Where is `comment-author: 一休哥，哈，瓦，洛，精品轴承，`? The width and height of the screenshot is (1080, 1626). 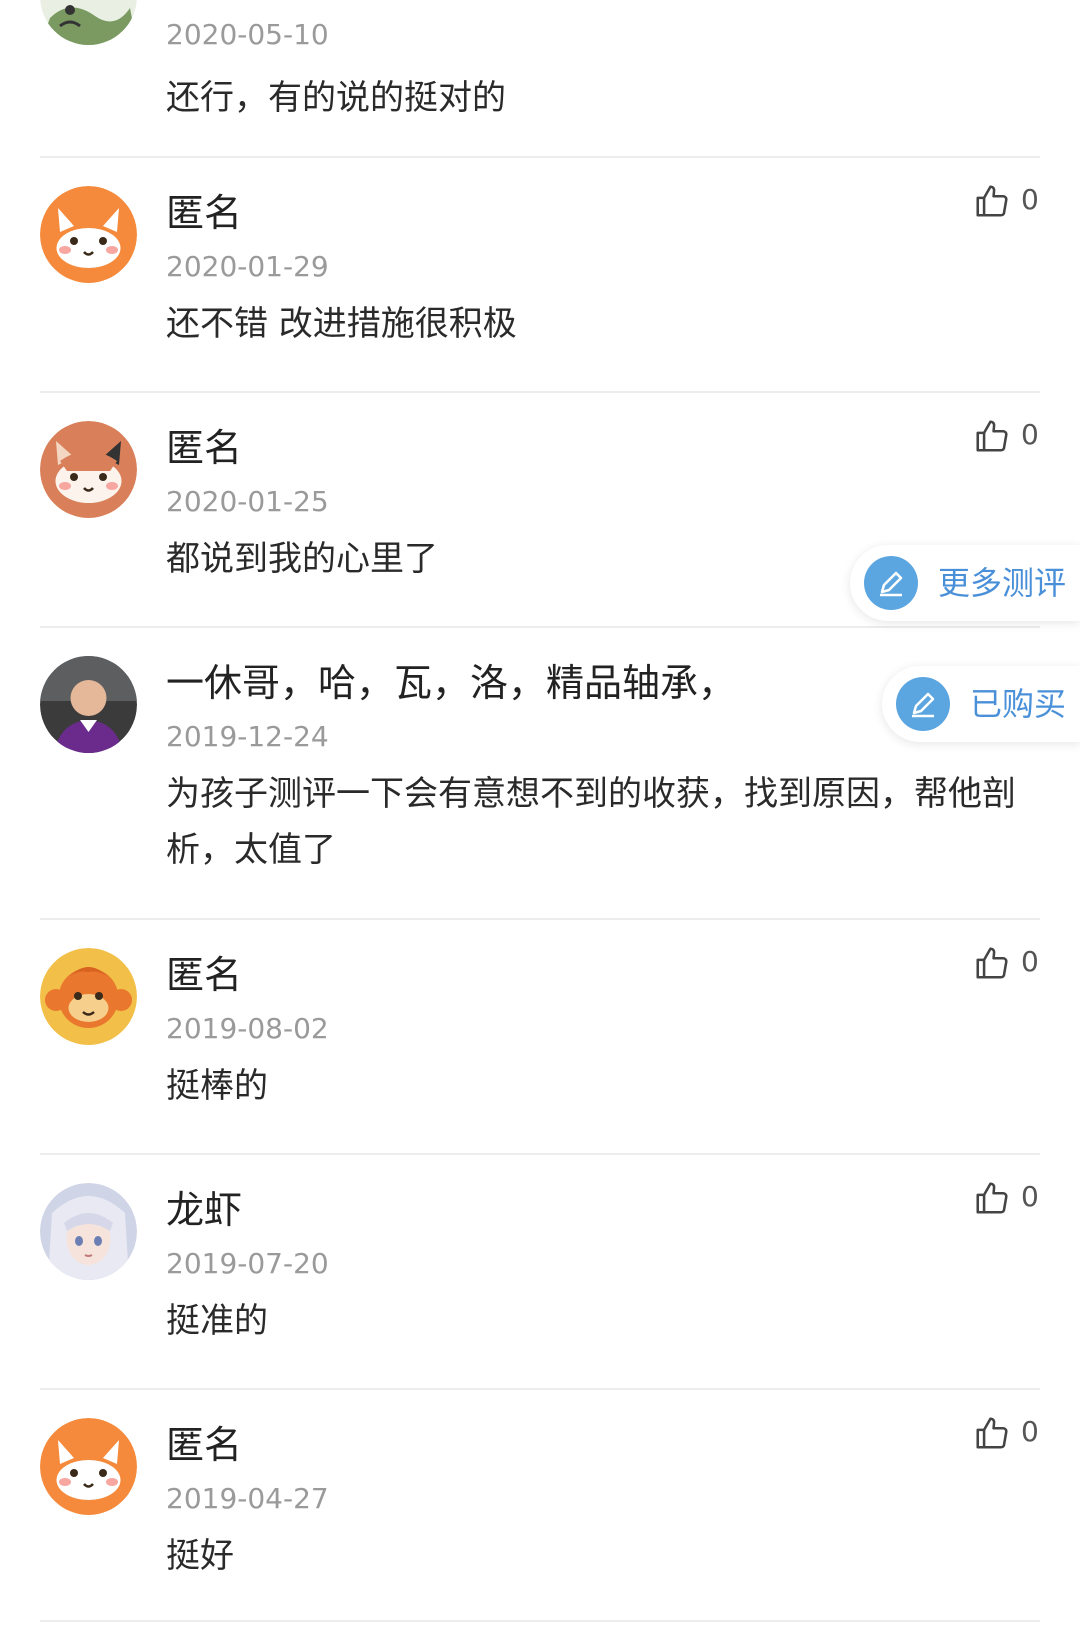
comment-author: 一休哥，哈，瓦，洛，精品轴承， is located at coordinates (451, 683).